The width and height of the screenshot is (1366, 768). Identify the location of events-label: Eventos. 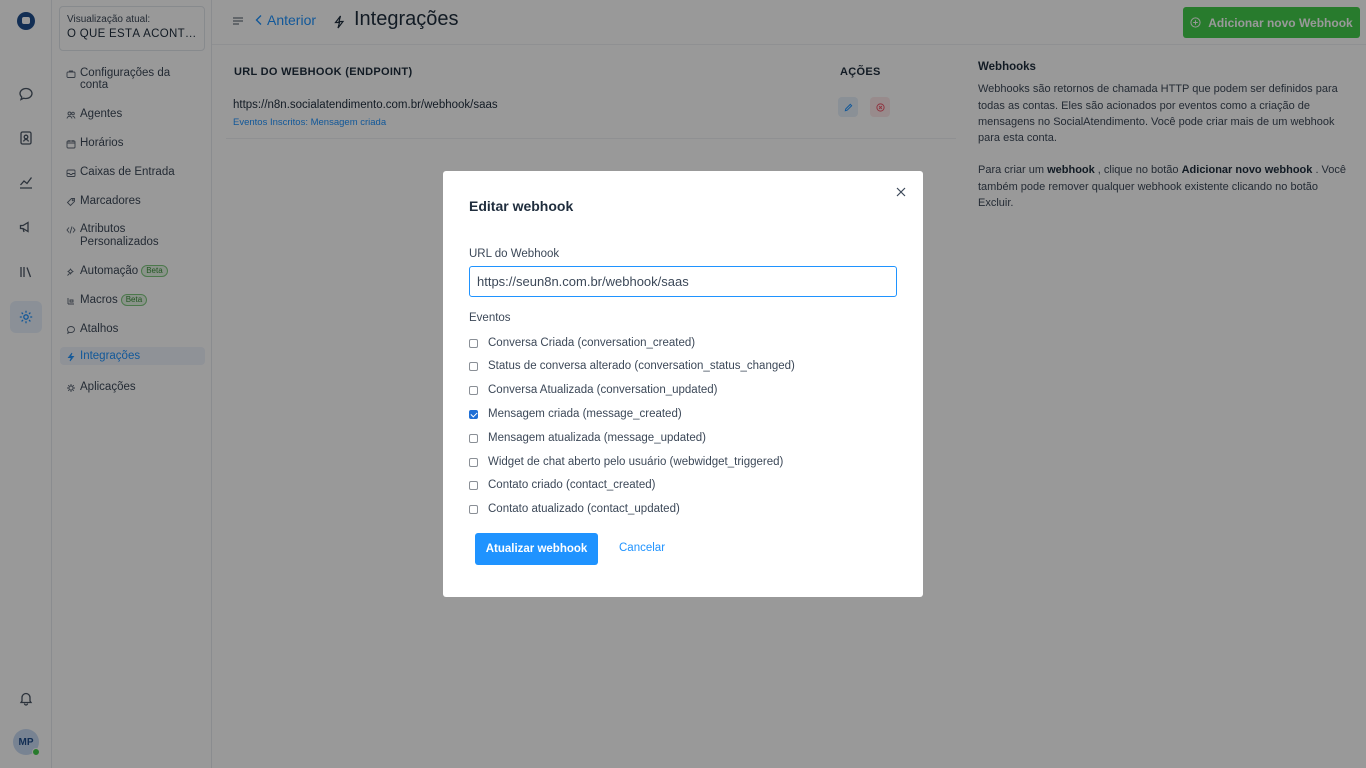
(490, 318).